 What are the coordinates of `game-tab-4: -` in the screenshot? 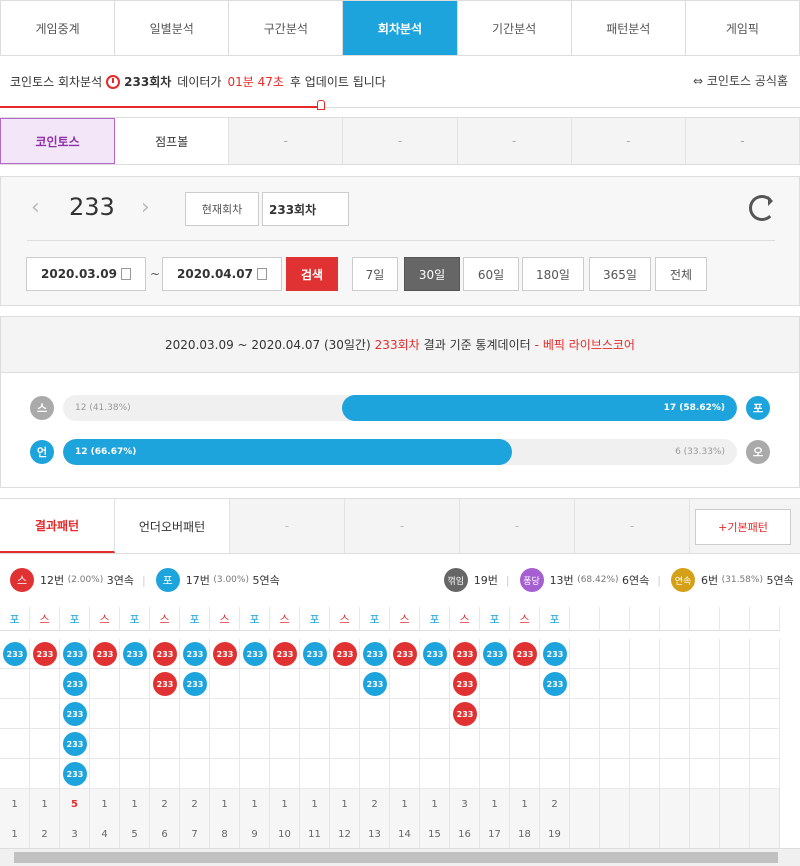 It's located at (400, 141).